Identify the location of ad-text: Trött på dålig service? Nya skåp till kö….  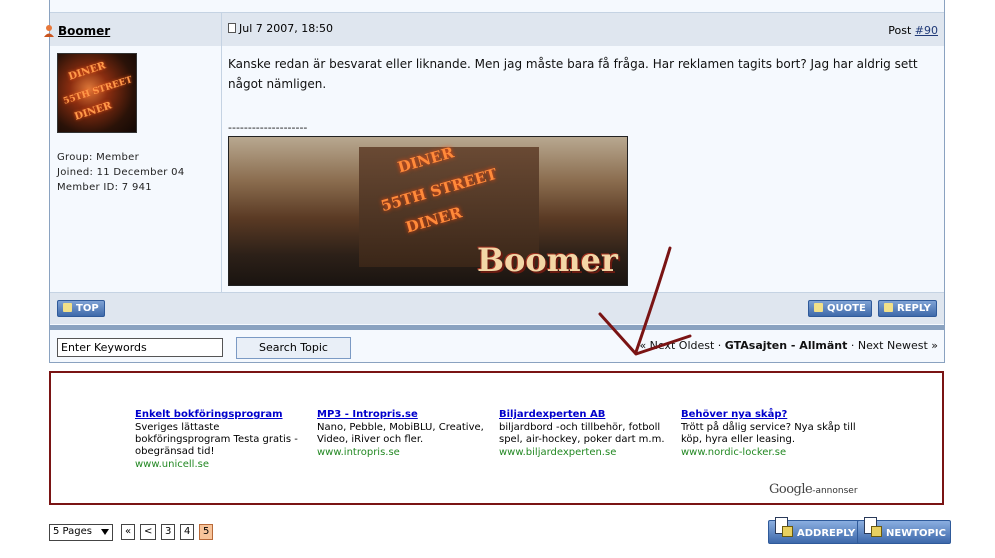
(768, 433).